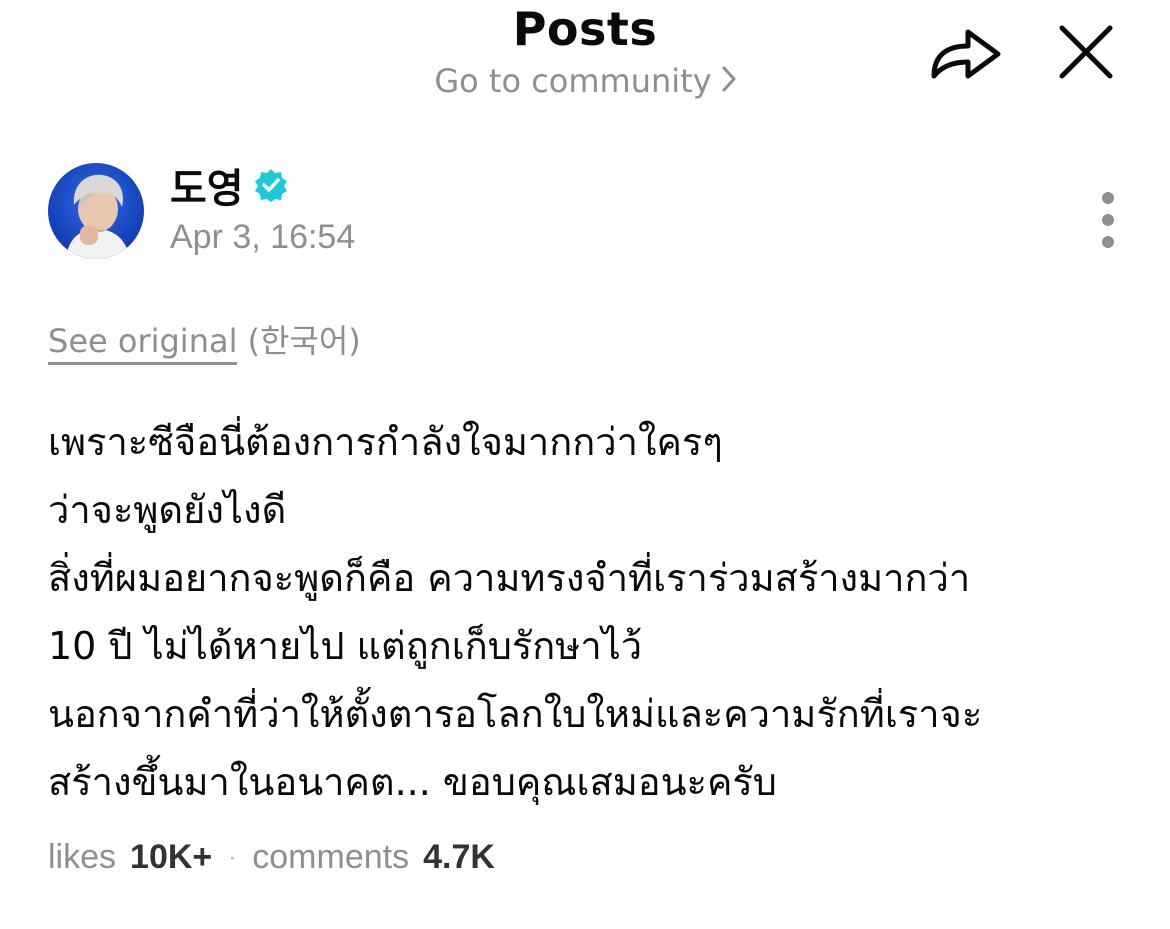 The image size is (1170, 929). I want to click on likes-label: likes, so click(82, 857).